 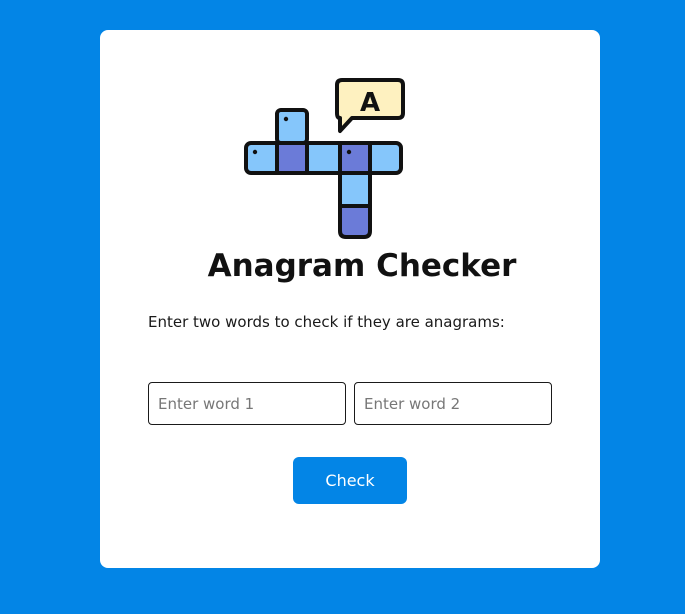 I want to click on check-button: Check, so click(x=350, y=480).